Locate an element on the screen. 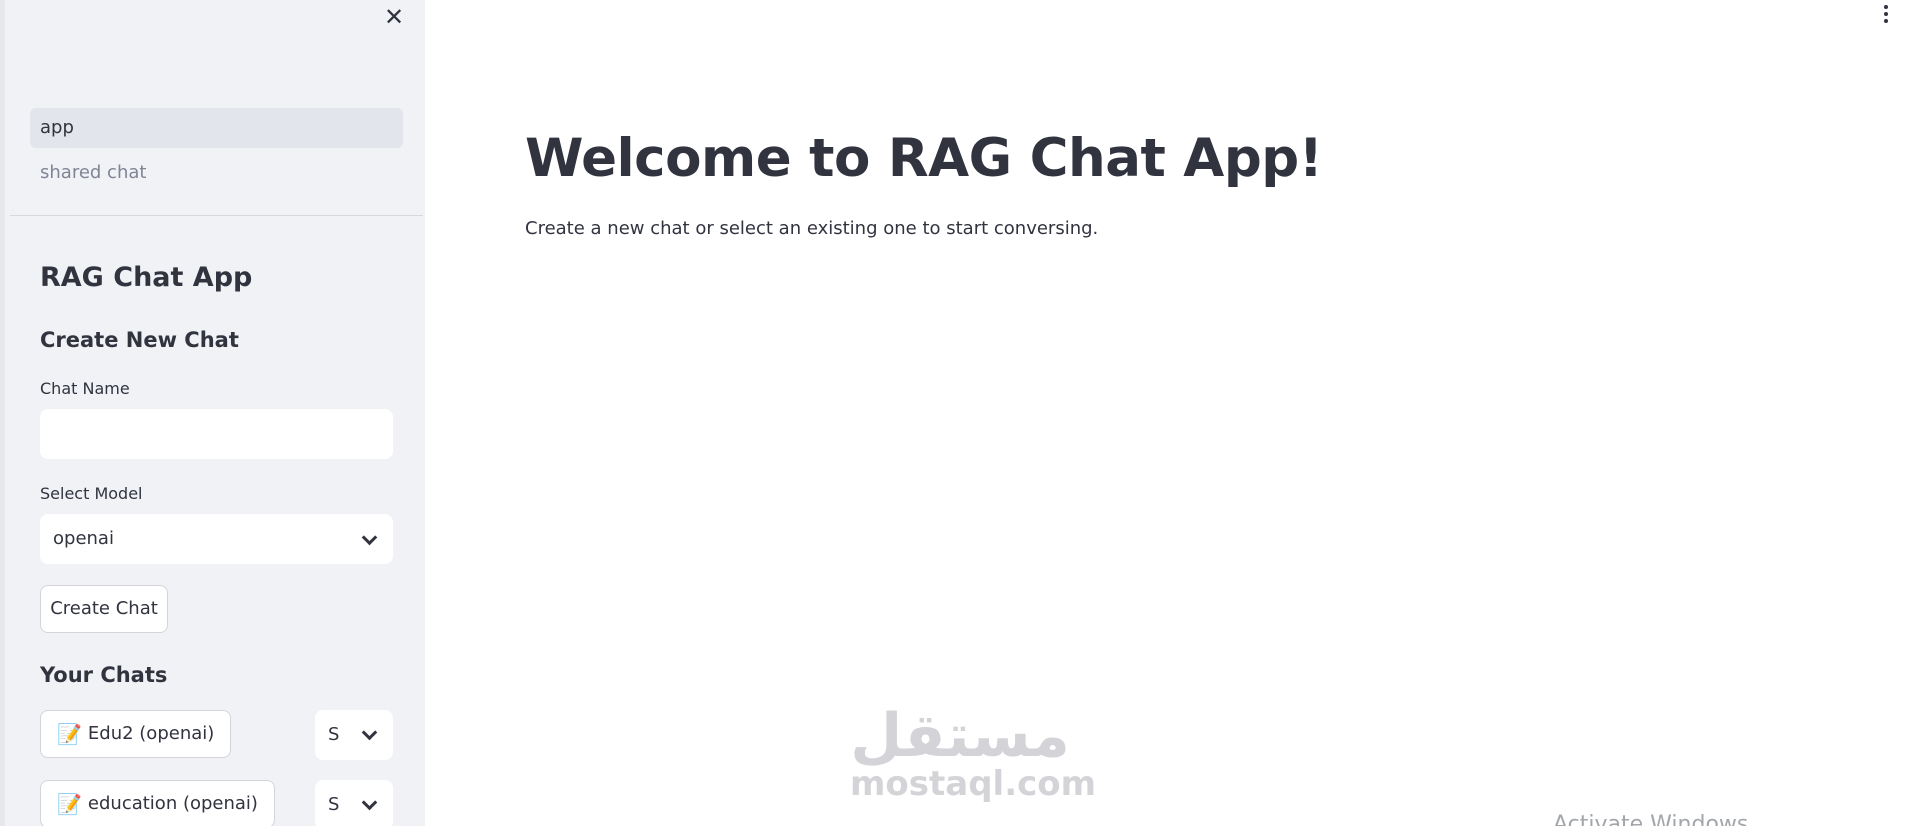 The image size is (1920, 826). sidebar-title: RAG Chat App is located at coordinates (146, 277).